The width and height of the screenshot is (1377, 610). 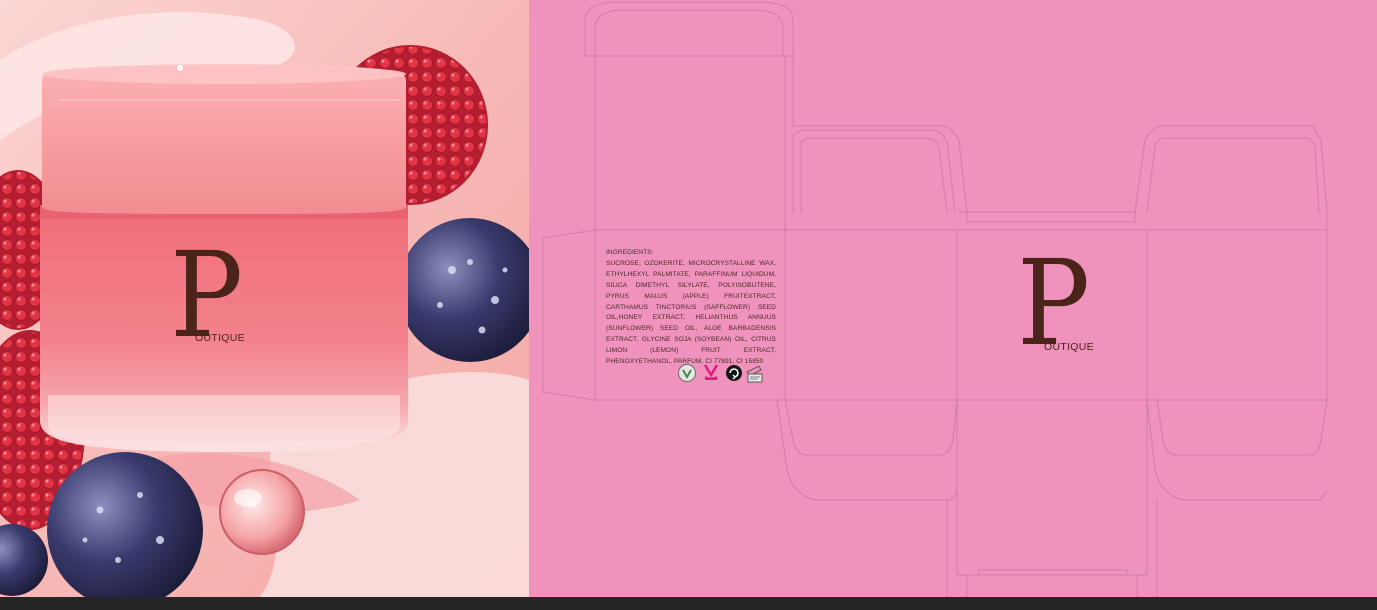 What do you see at coordinates (1069, 347) in the screenshot?
I see `box-logo-wordmark: OUTIQUE` at bounding box center [1069, 347].